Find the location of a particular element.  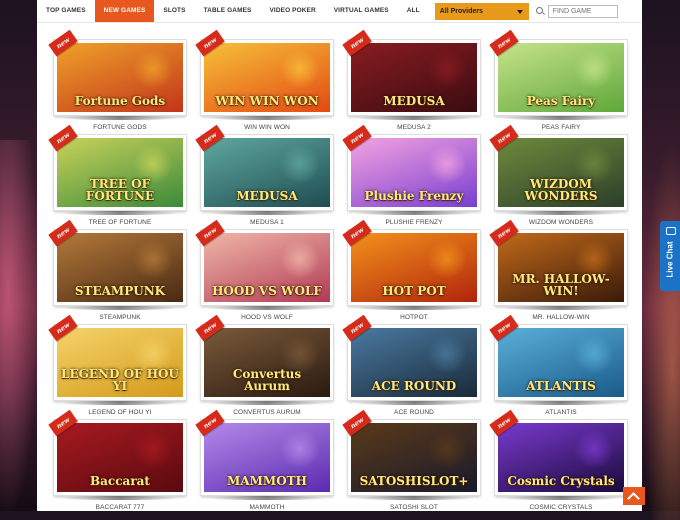

game-tile: HOOD VS WOLF new HOOD VS WOLF is located at coordinates (264, 270).